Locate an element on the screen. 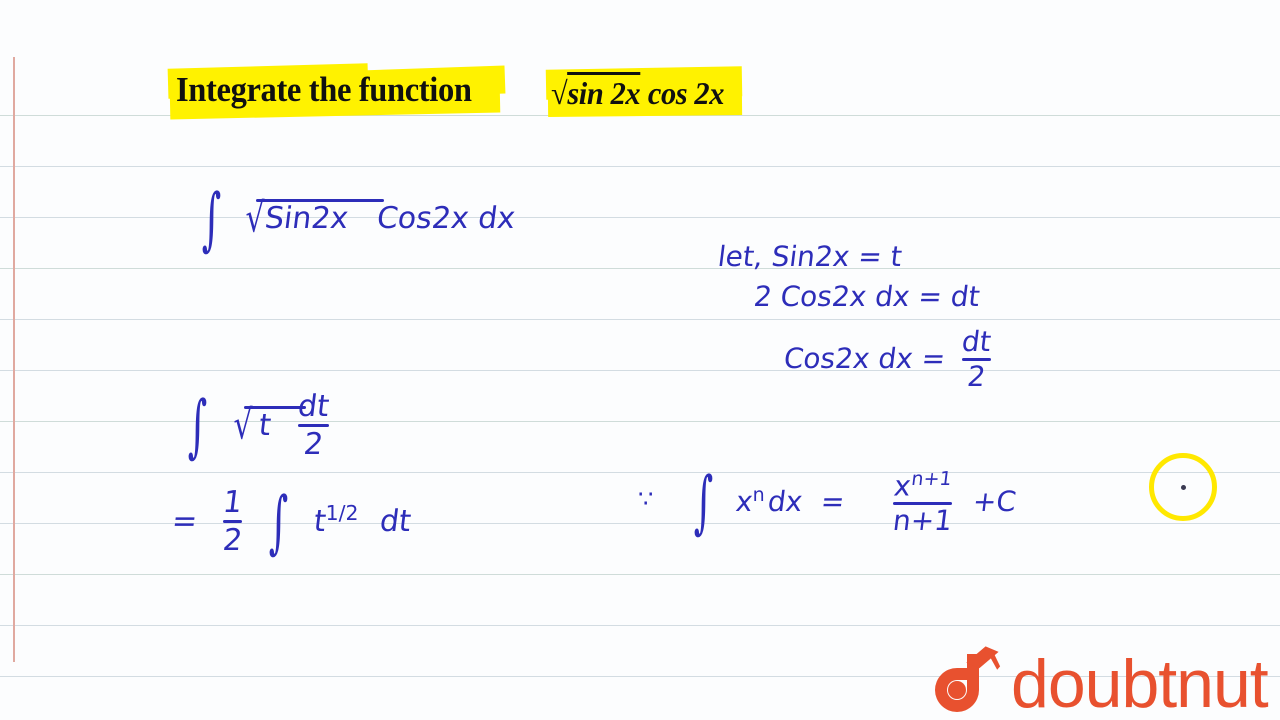 Image resolution: width=1280 pixels, height=720 pixels. radicand-sin2x: Sin2x is located at coordinates (306, 218).